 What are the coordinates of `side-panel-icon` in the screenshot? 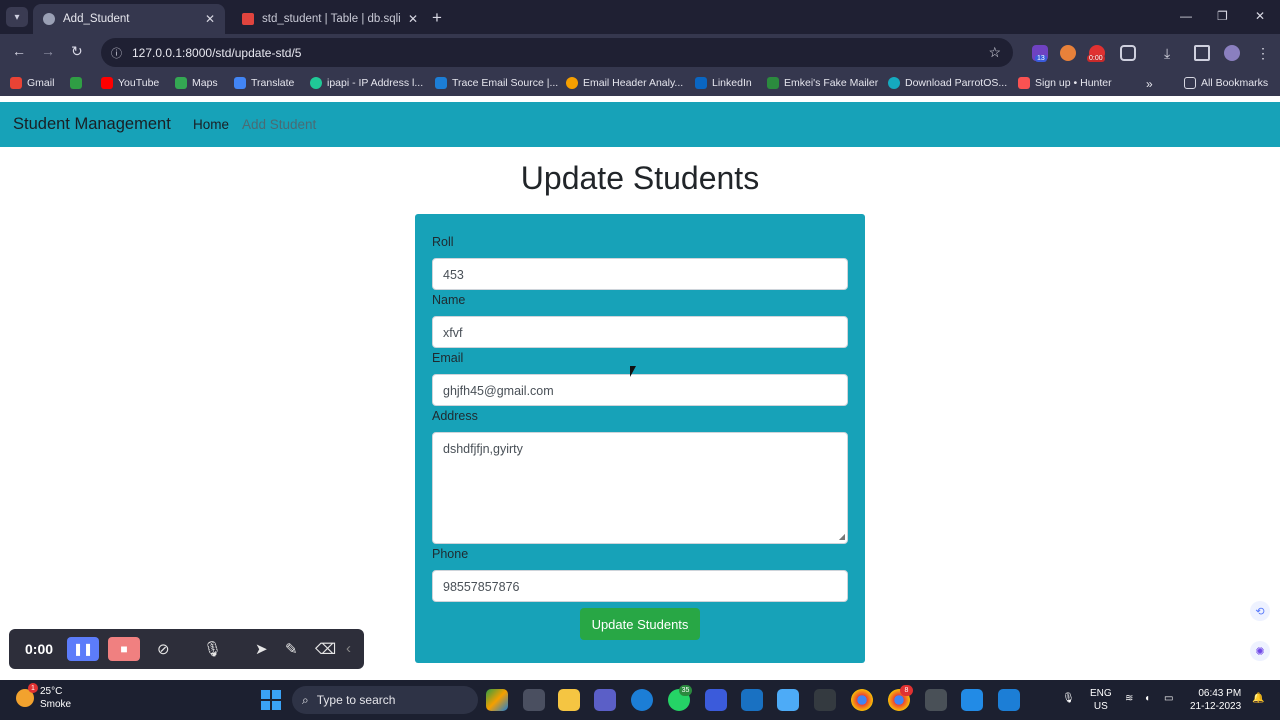 It's located at (1202, 53).